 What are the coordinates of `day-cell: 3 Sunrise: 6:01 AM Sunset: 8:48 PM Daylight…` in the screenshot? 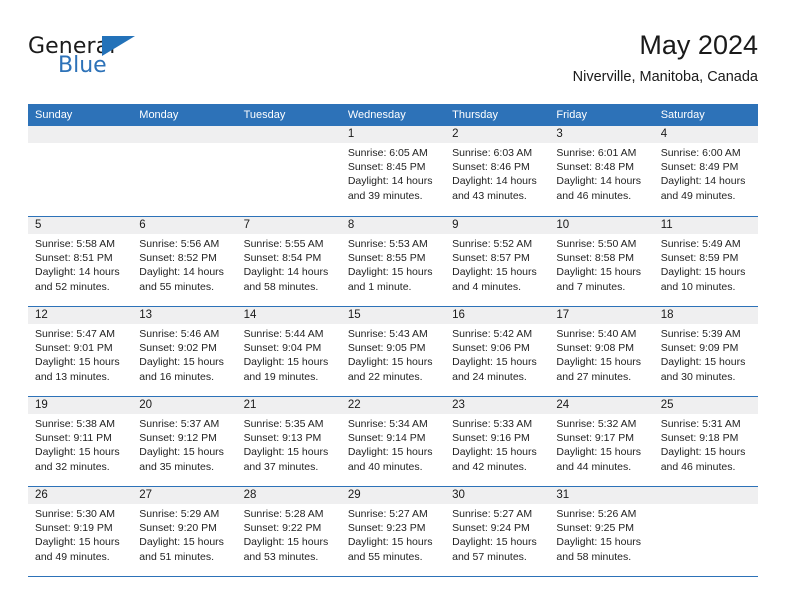 It's located at (601, 171).